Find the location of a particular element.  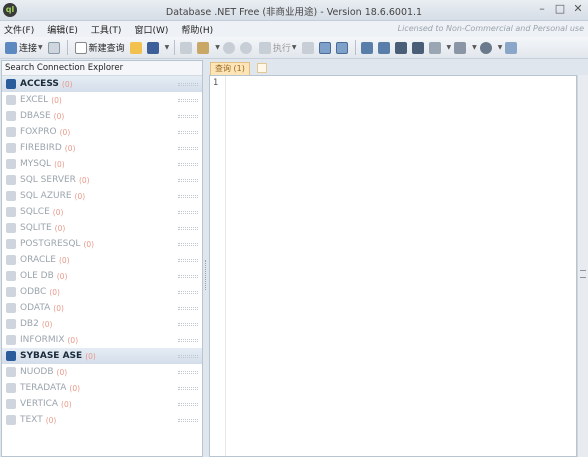

list-icon is located at coordinates (400, 47).